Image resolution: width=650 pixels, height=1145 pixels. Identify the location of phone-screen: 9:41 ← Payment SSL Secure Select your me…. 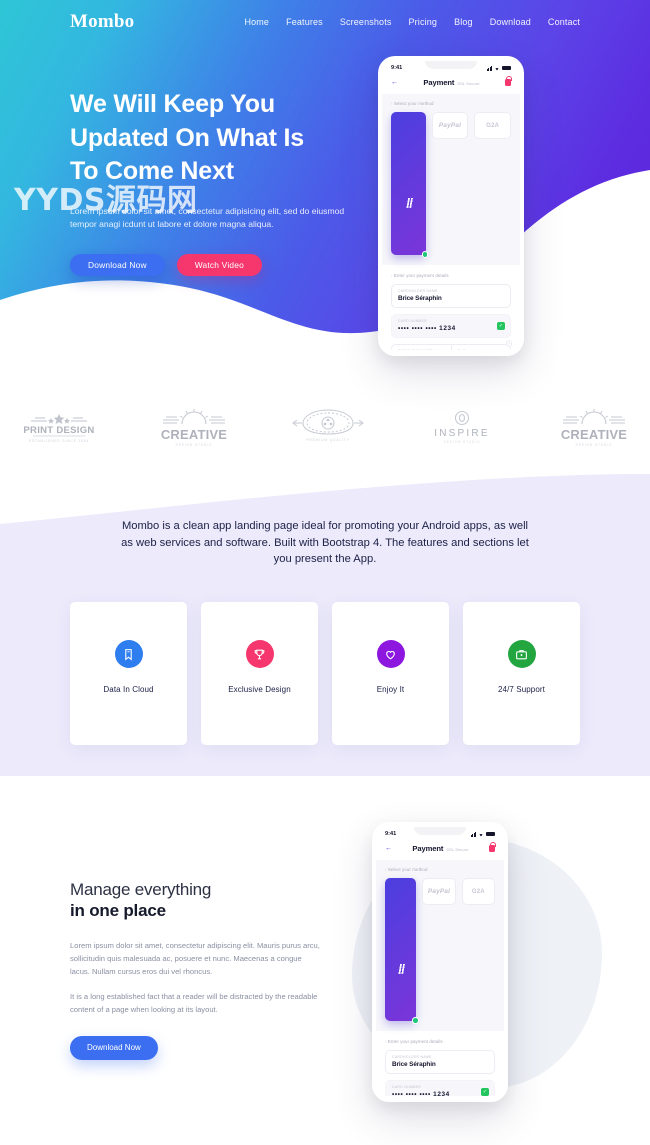
(451, 205).